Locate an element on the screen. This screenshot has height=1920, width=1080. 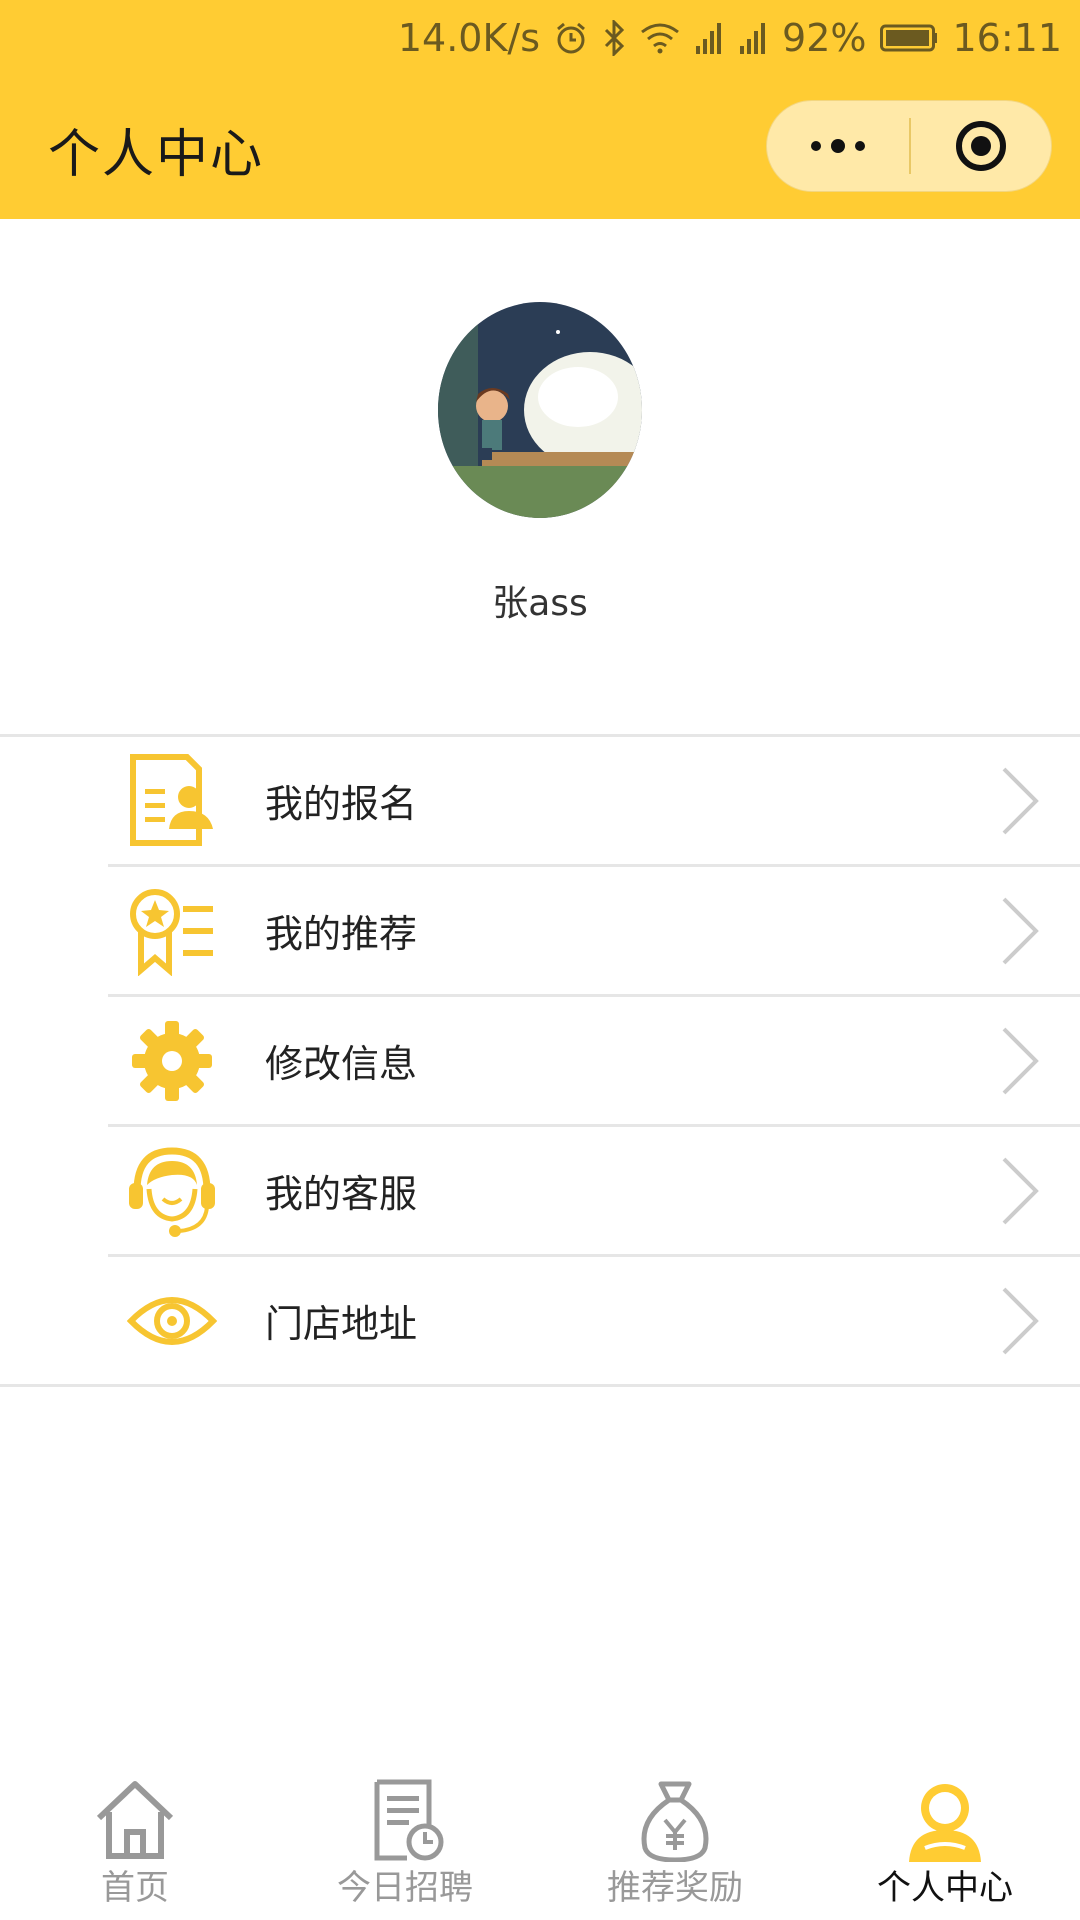
menu-item-label: 门店地址 is located at coordinates (341, 1324).